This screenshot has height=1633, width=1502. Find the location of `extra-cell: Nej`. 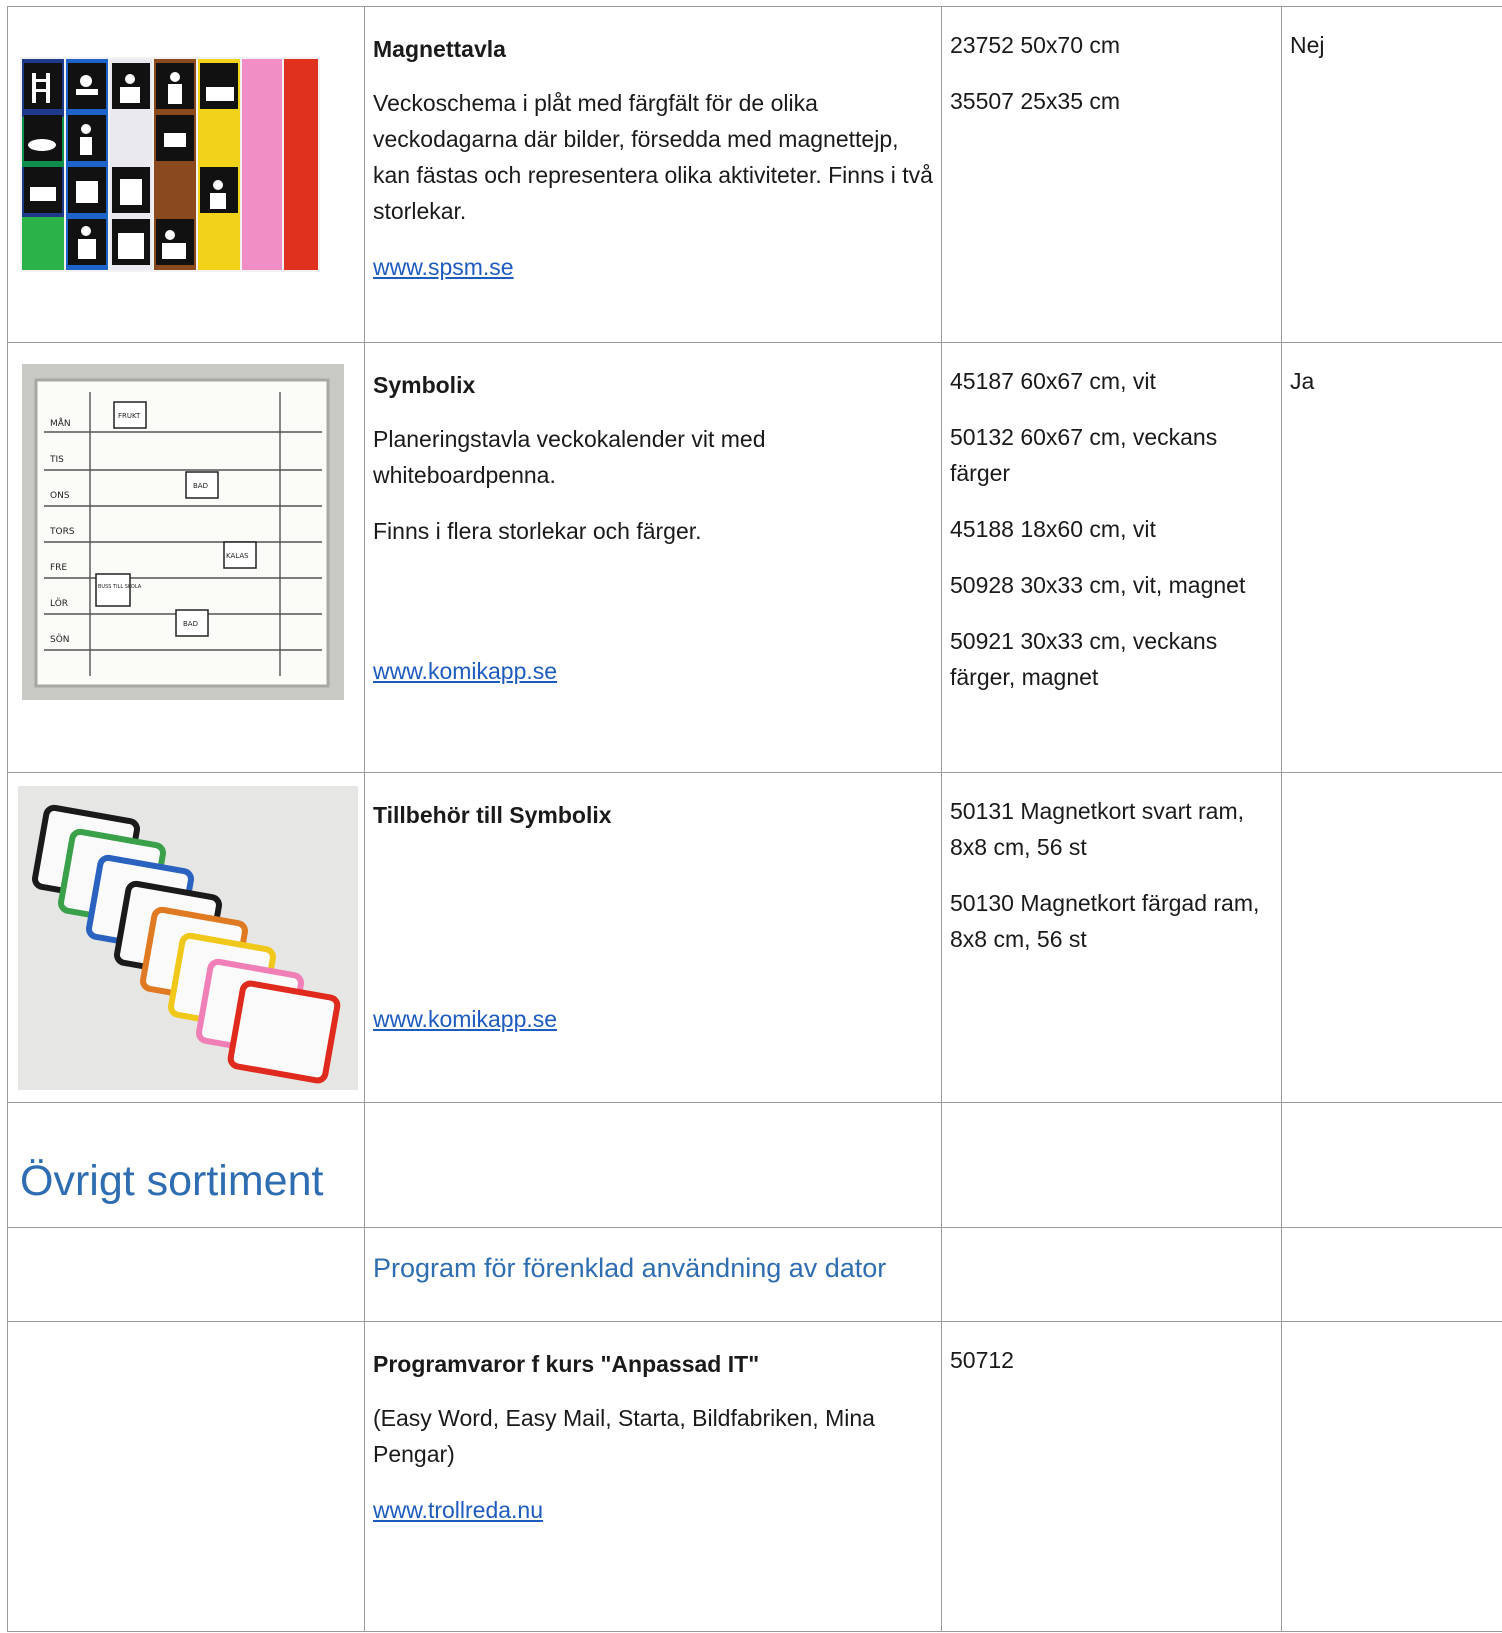

extra-cell: Nej is located at coordinates (1391, 174).